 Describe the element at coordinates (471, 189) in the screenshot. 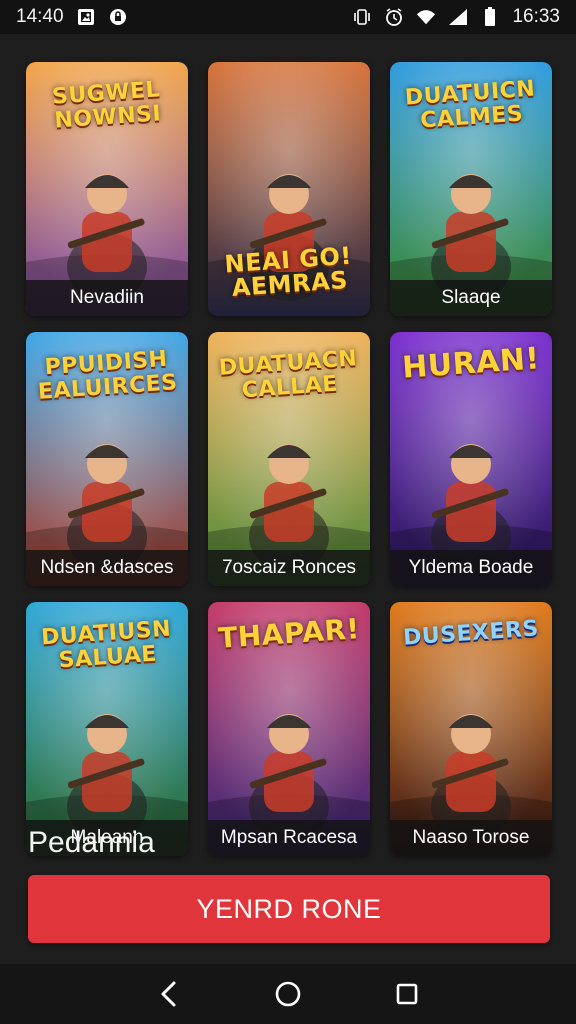

I see `game-card: DUATUICN CALMES Slaaqe` at that location.